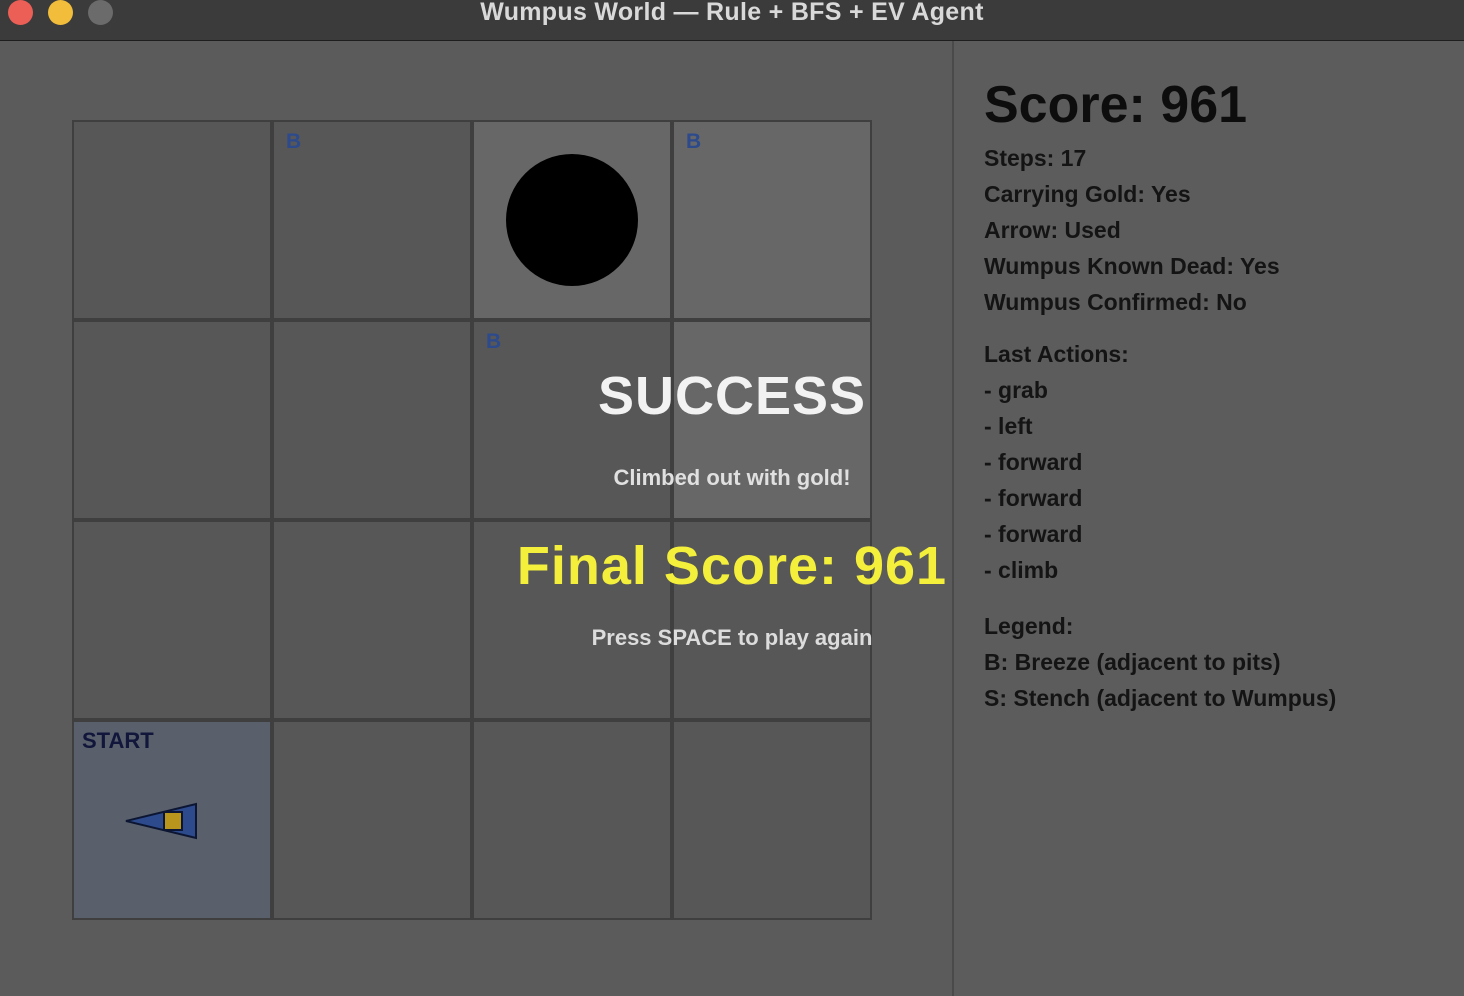 The width and height of the screenshot is (1464, 996). I want to click on grid-cell-r0-c0, so click(172, 220).